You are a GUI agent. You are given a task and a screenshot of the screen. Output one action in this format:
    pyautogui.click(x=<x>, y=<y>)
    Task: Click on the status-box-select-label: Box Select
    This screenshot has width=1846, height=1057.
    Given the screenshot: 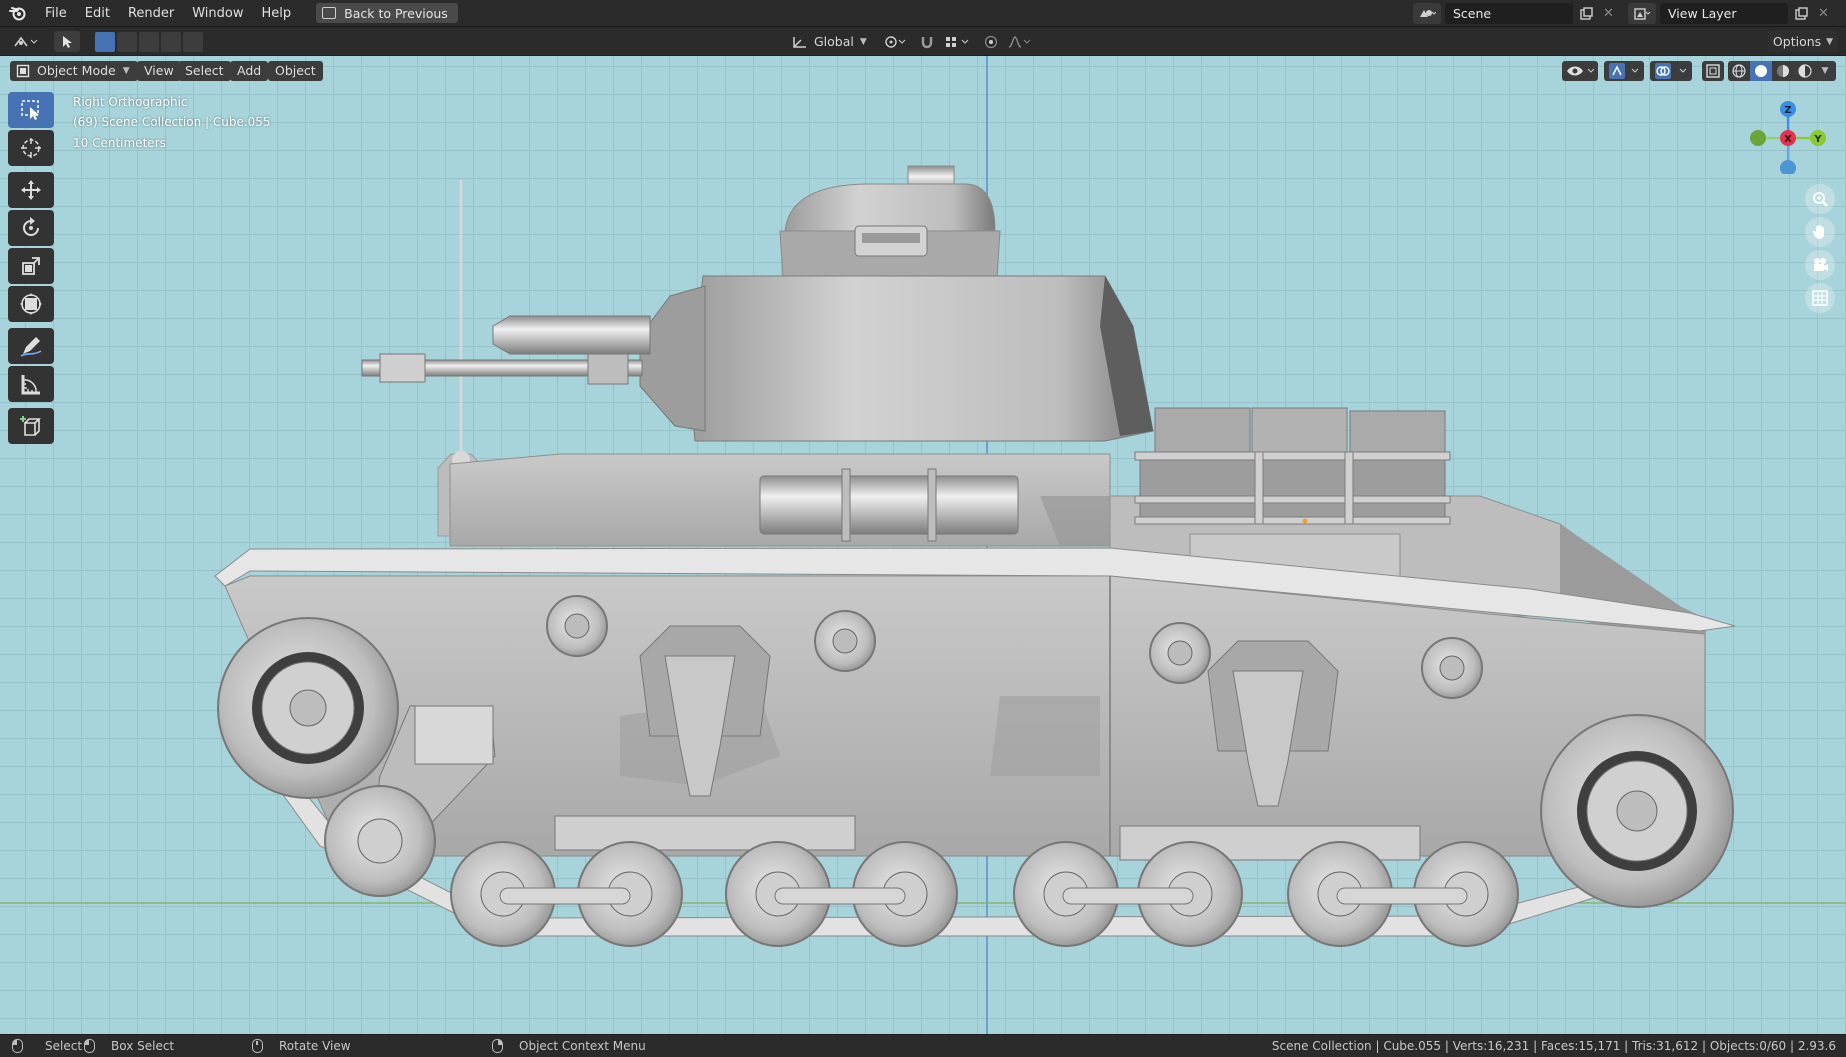 What is the action you would take?
    pyautogui.click(x=143, y=1046)
    